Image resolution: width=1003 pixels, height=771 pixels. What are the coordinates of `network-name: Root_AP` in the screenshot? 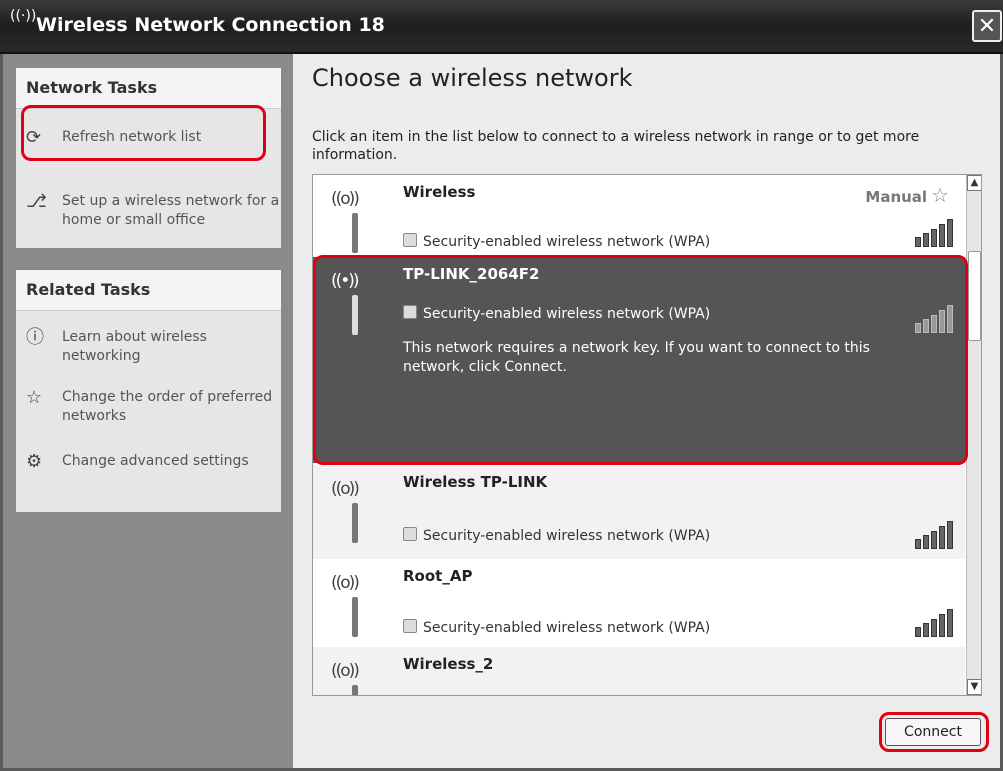 It's located at (438, 576).